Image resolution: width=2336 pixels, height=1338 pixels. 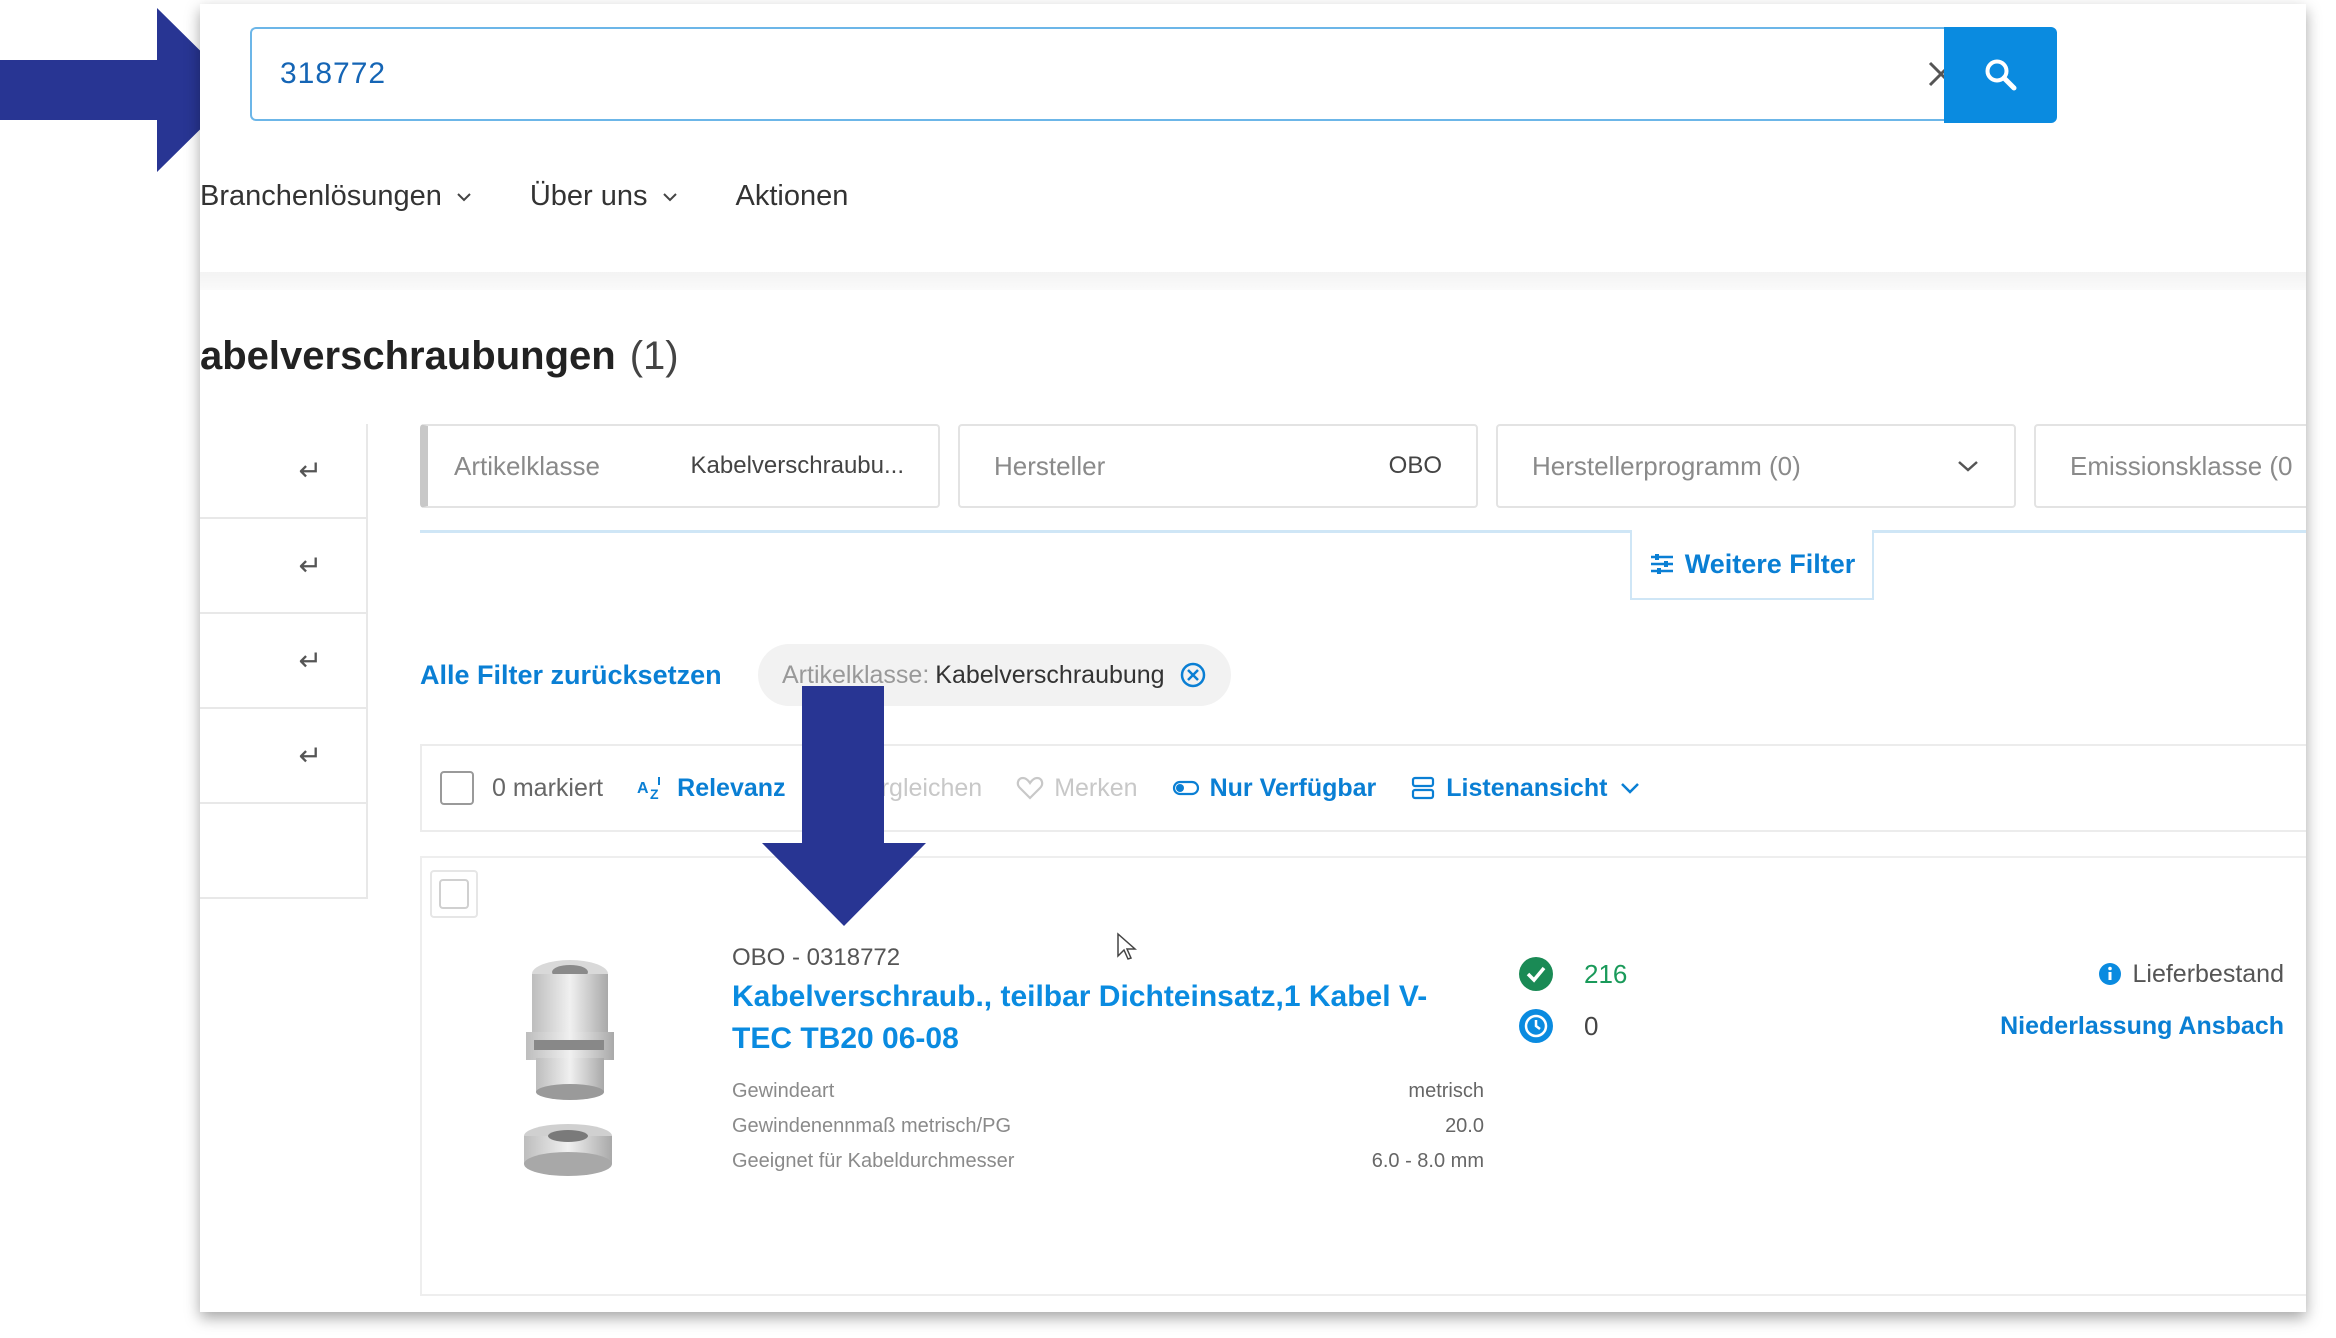 I want to click on nav-item-aktionen: Aktionen, so click(x=792, y=196).